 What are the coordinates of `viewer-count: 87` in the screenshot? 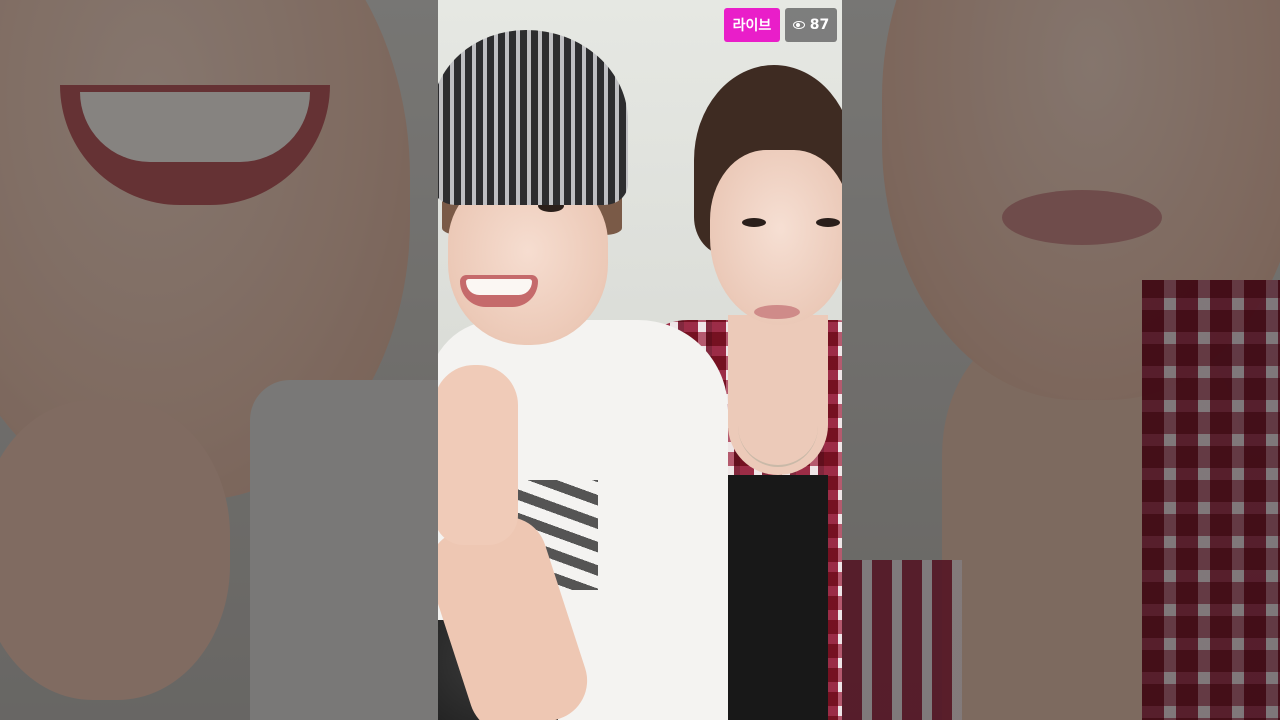 It's located at (819, 25).